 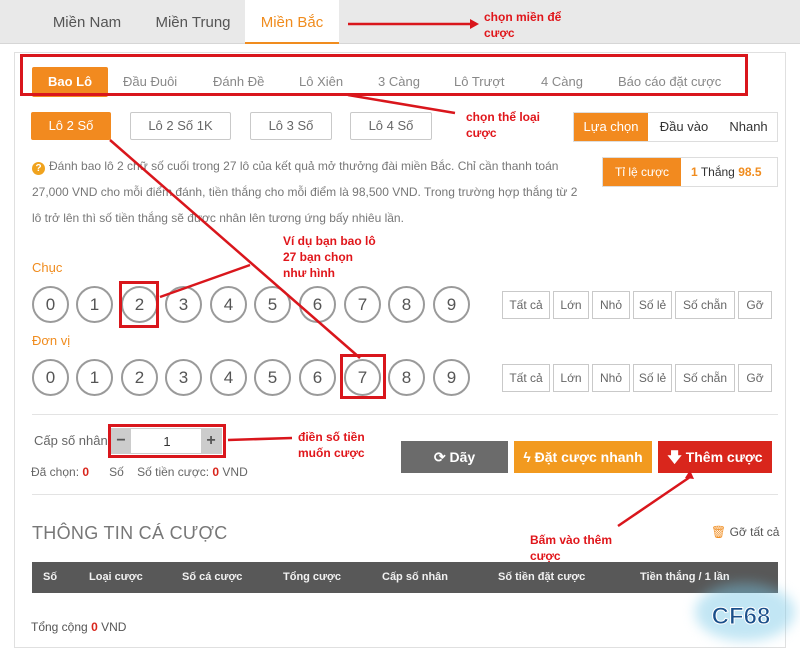 What do you see at coordinates (503, 125) in the screenshot?
I see `annotation-bet-type: chọn thể loại cược` at bounding box center [503, 125].